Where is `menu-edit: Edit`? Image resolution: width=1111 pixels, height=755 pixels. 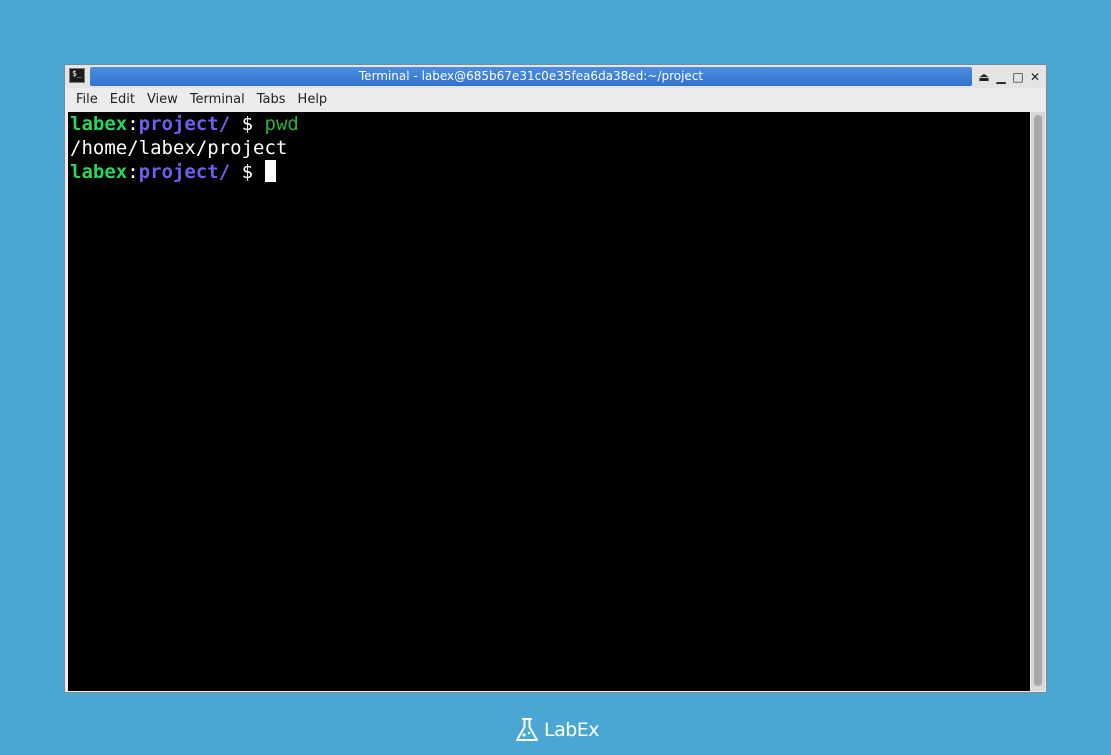 menu-edit: Edit is located at coordinates (122, 99).